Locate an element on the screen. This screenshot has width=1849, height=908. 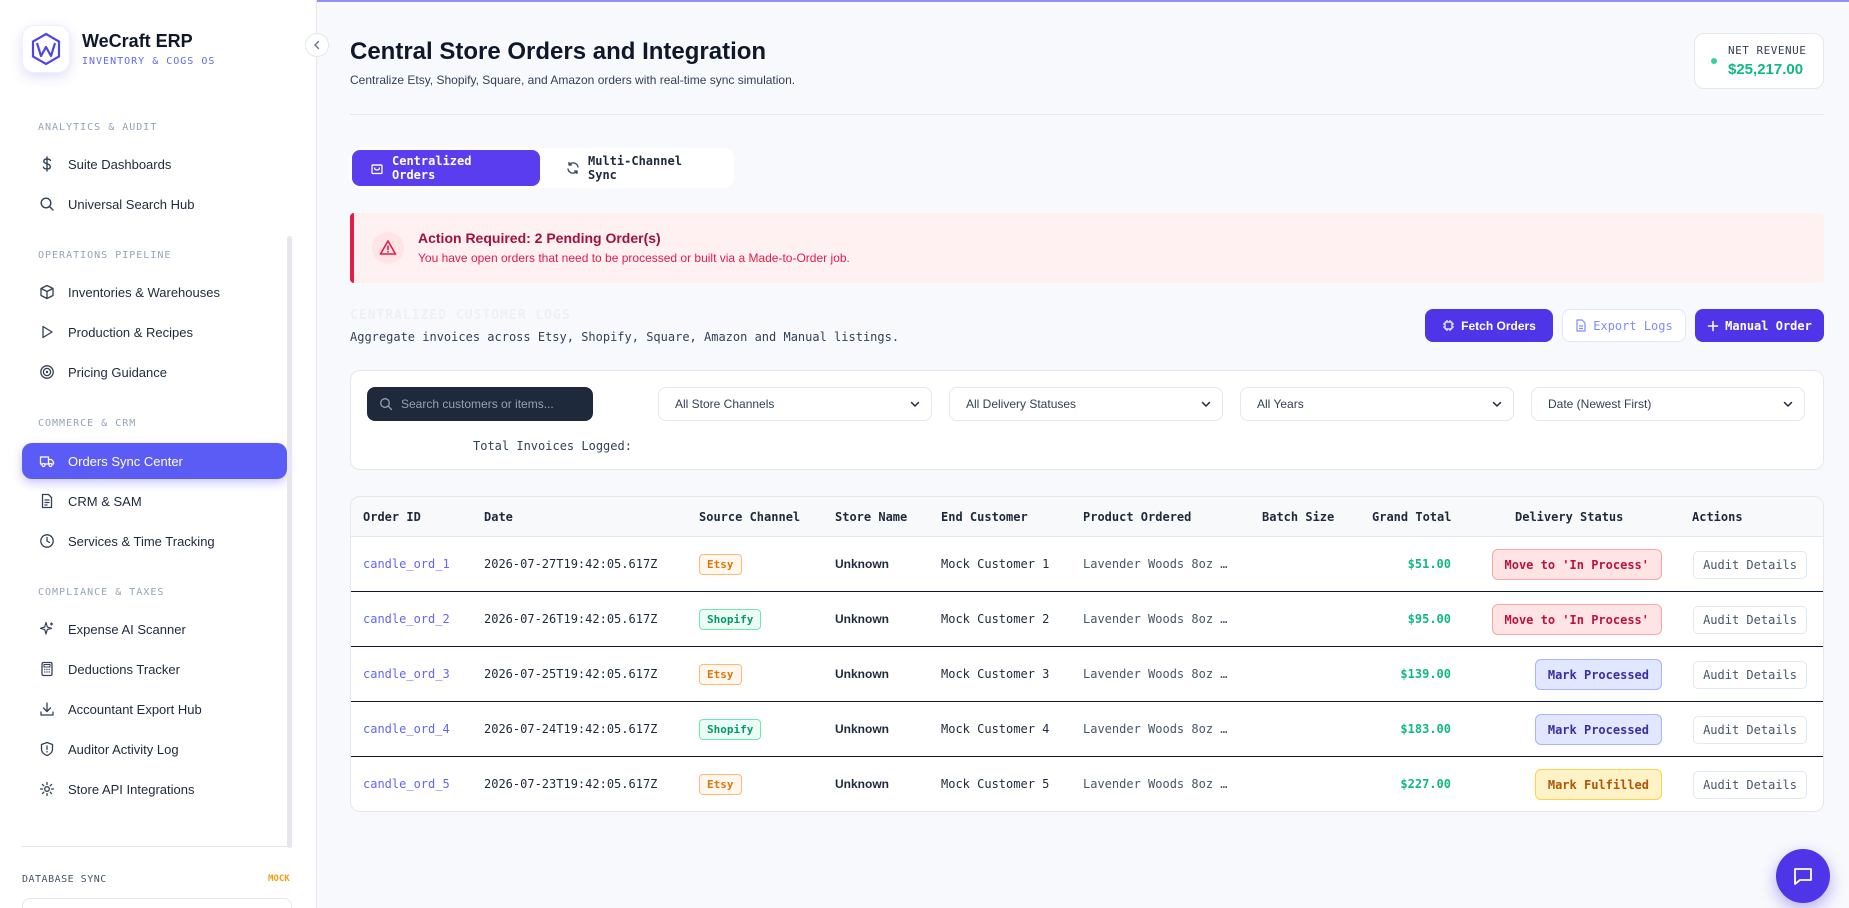
search-input is located at coordinates (491, 404).